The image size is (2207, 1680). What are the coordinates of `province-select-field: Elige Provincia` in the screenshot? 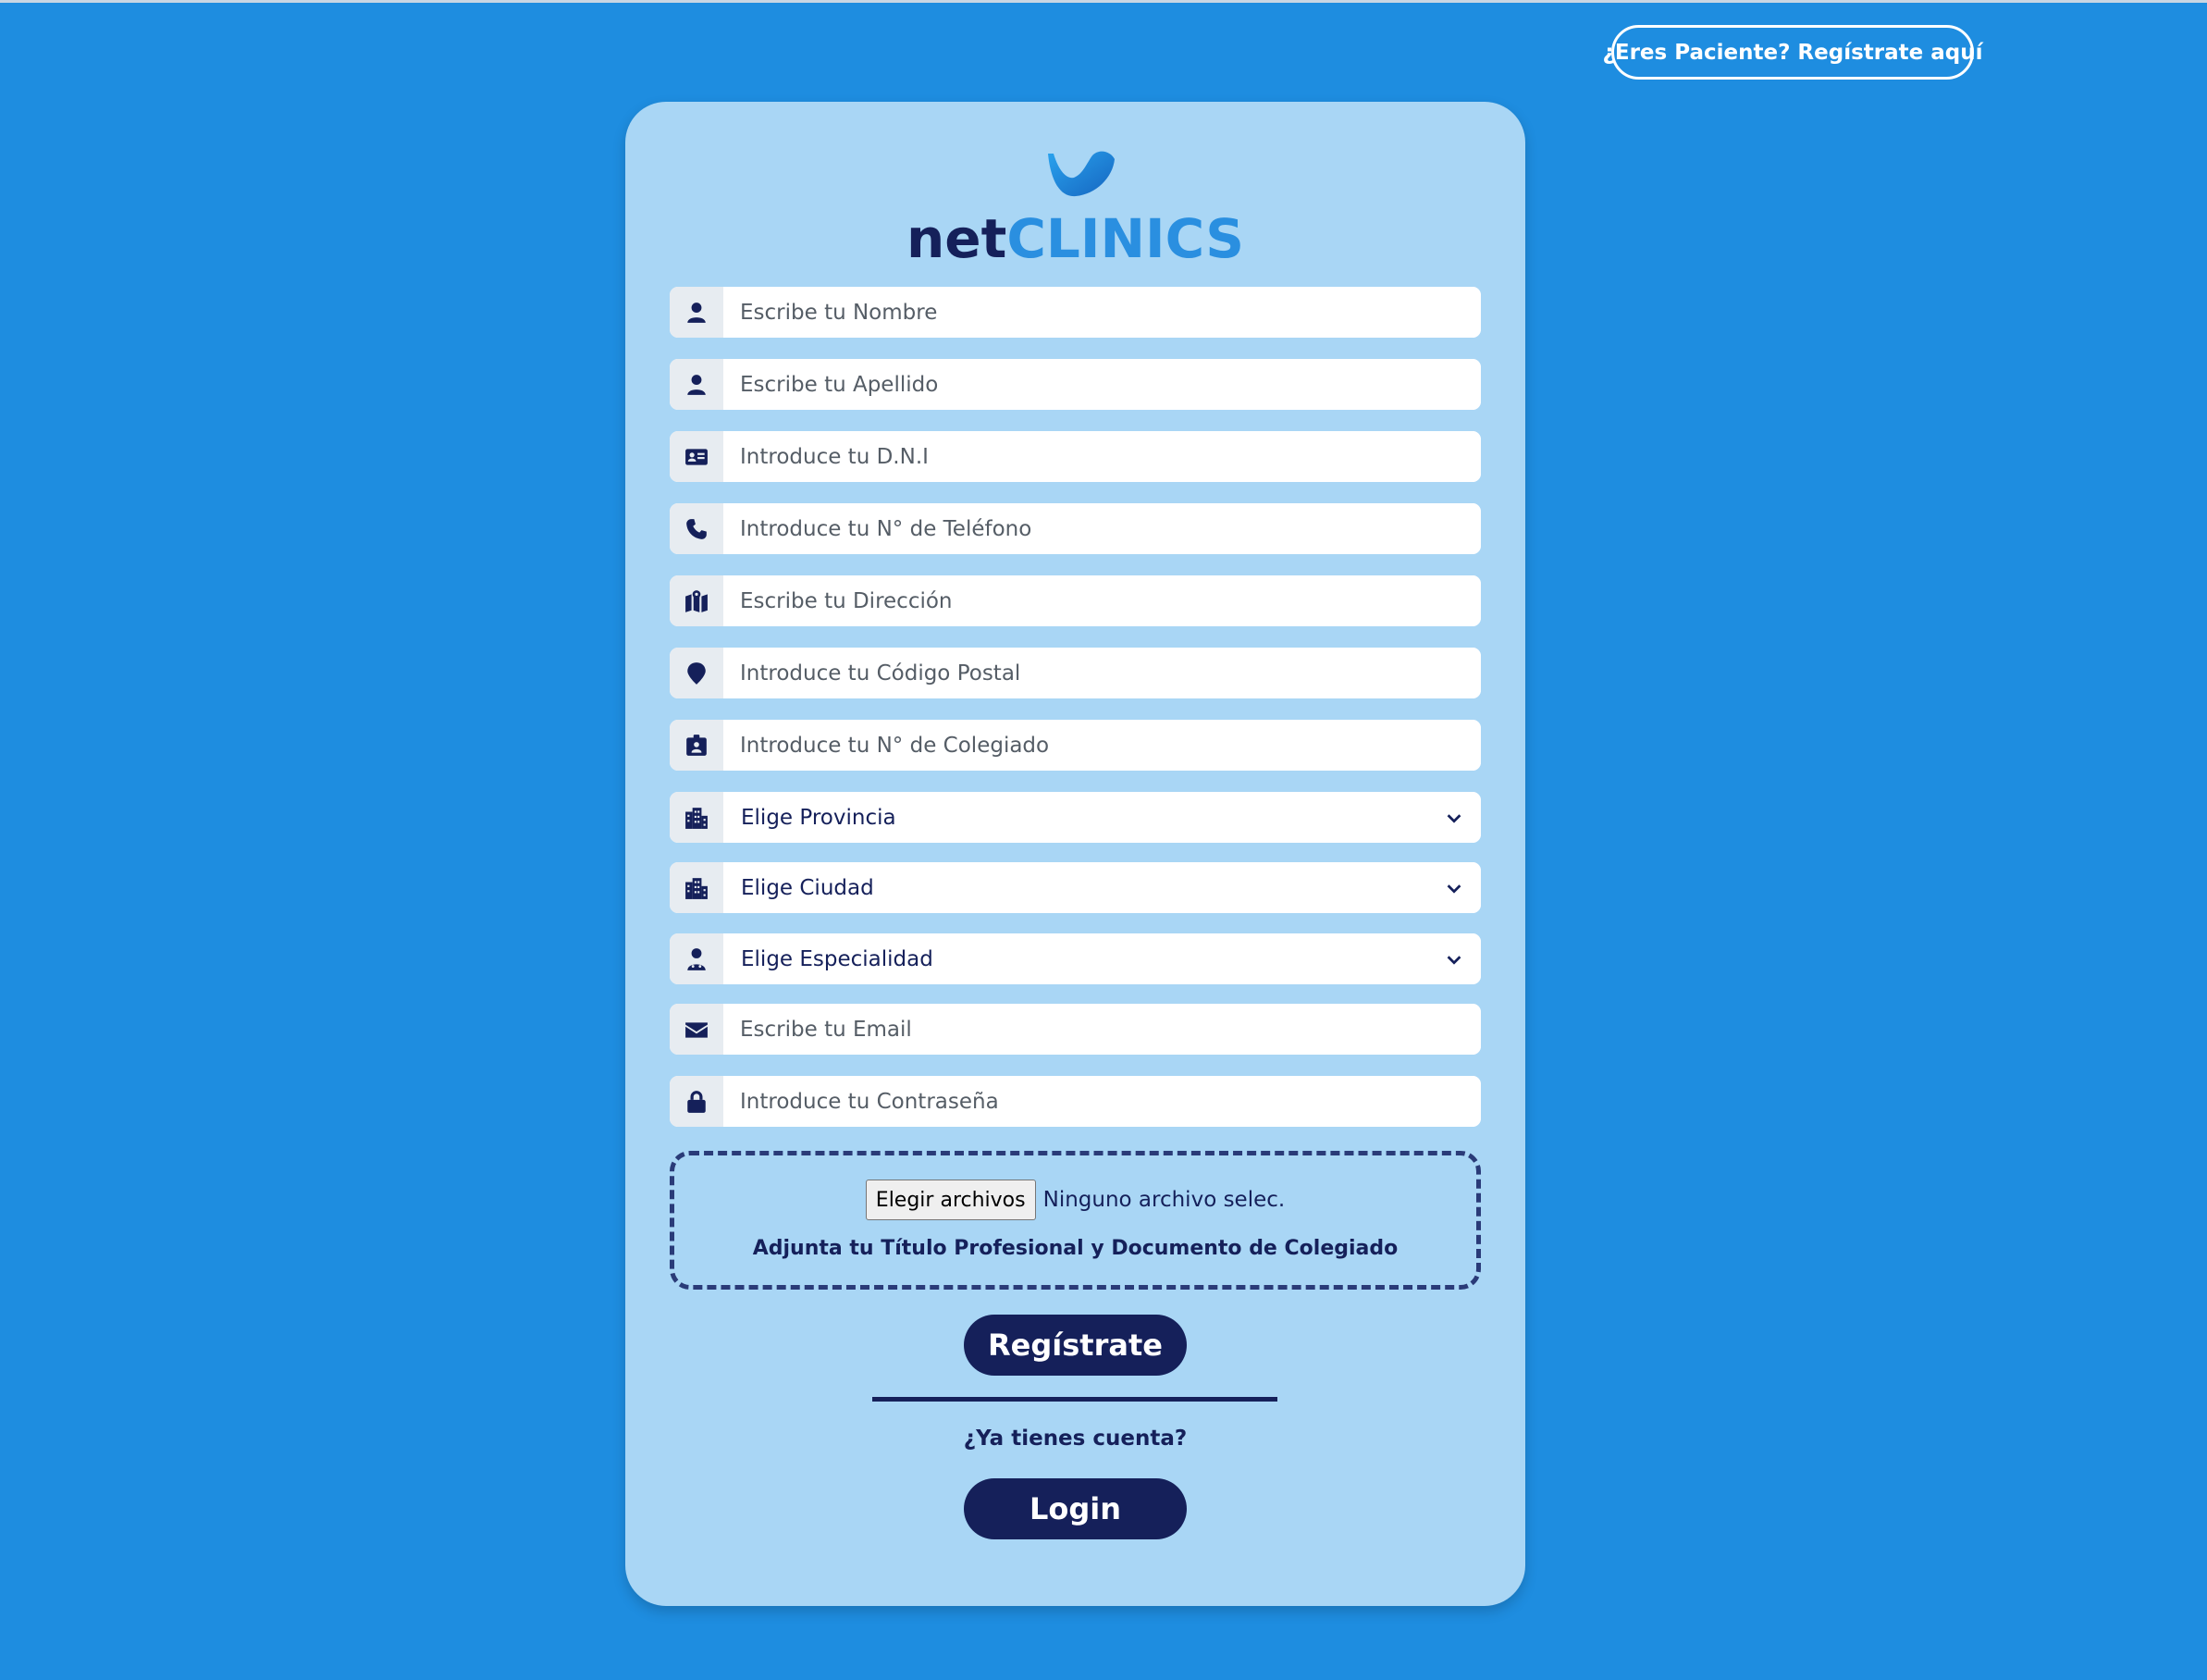 It's located at (1075, 817).